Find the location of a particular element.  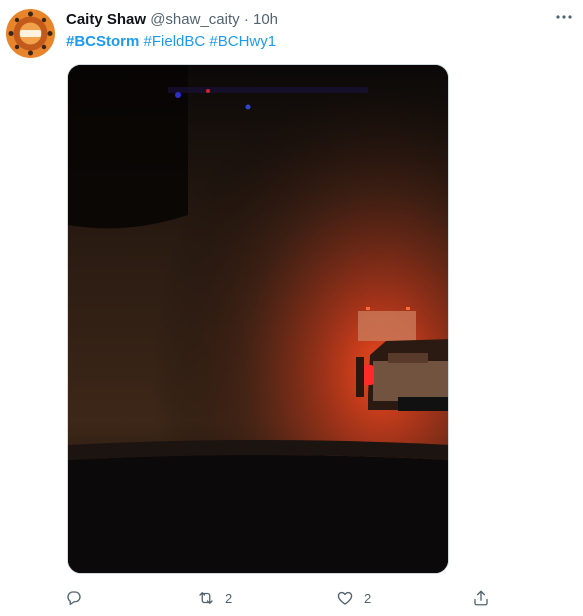

retweet-count: 2 is located at coordinates (229, 598).